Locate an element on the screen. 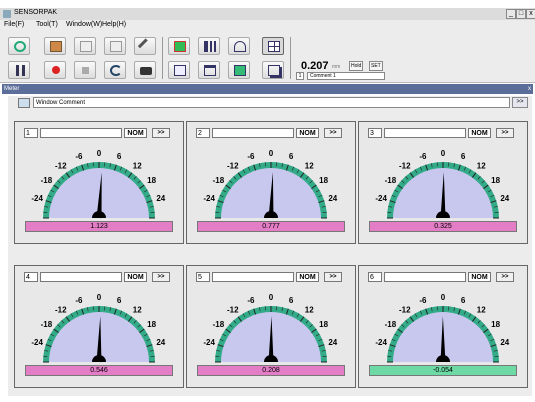 The height and width of the screenshot is (402, 535). refresh-button is located at coordinates (115, 70).